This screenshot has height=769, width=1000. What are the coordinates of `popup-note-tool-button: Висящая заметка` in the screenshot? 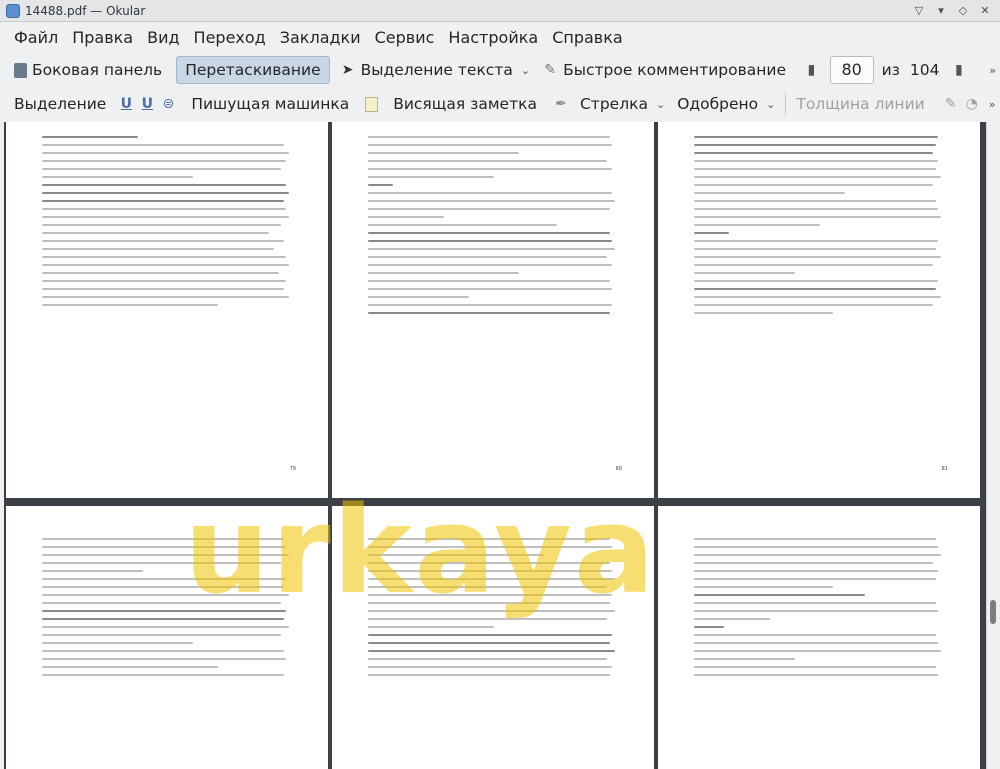 It's located at (451, 104).